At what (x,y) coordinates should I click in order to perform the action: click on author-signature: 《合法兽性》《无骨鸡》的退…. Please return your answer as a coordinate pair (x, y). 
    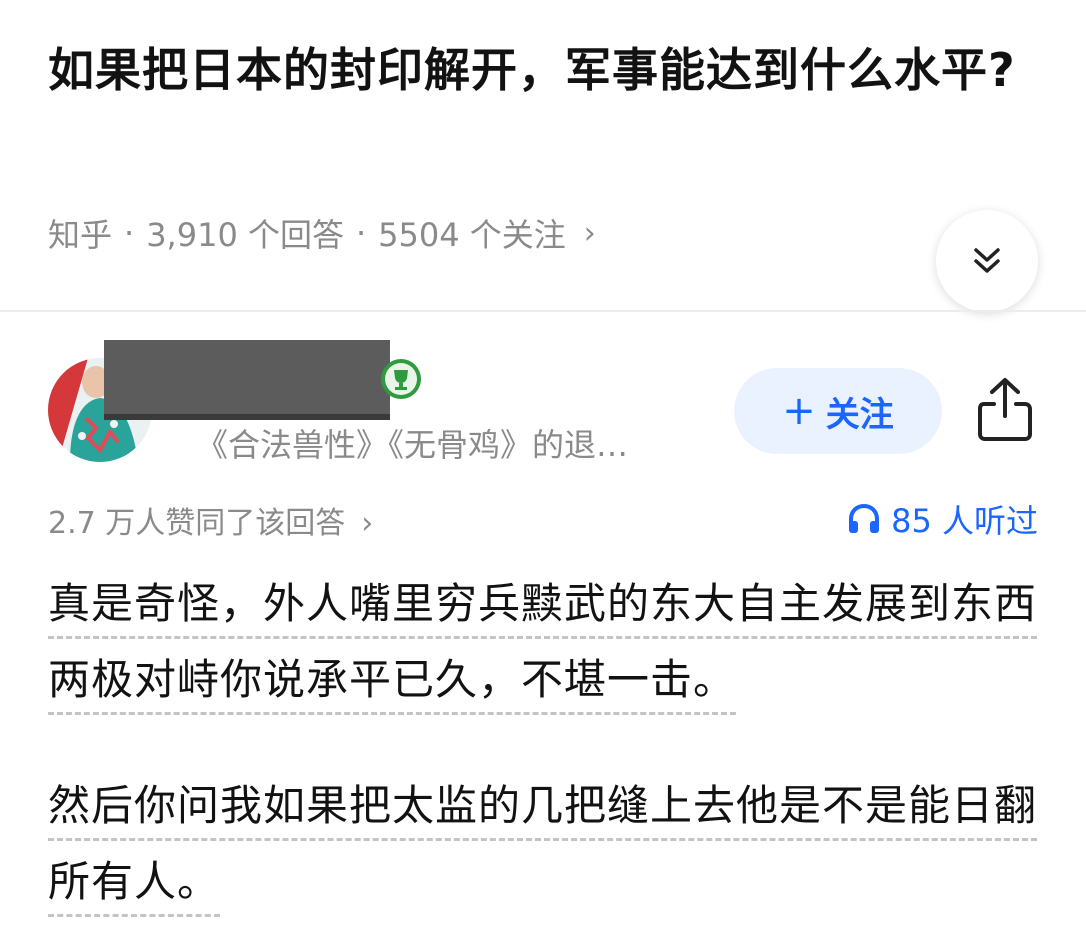
    Looking at the image, I should click on (412, 443).